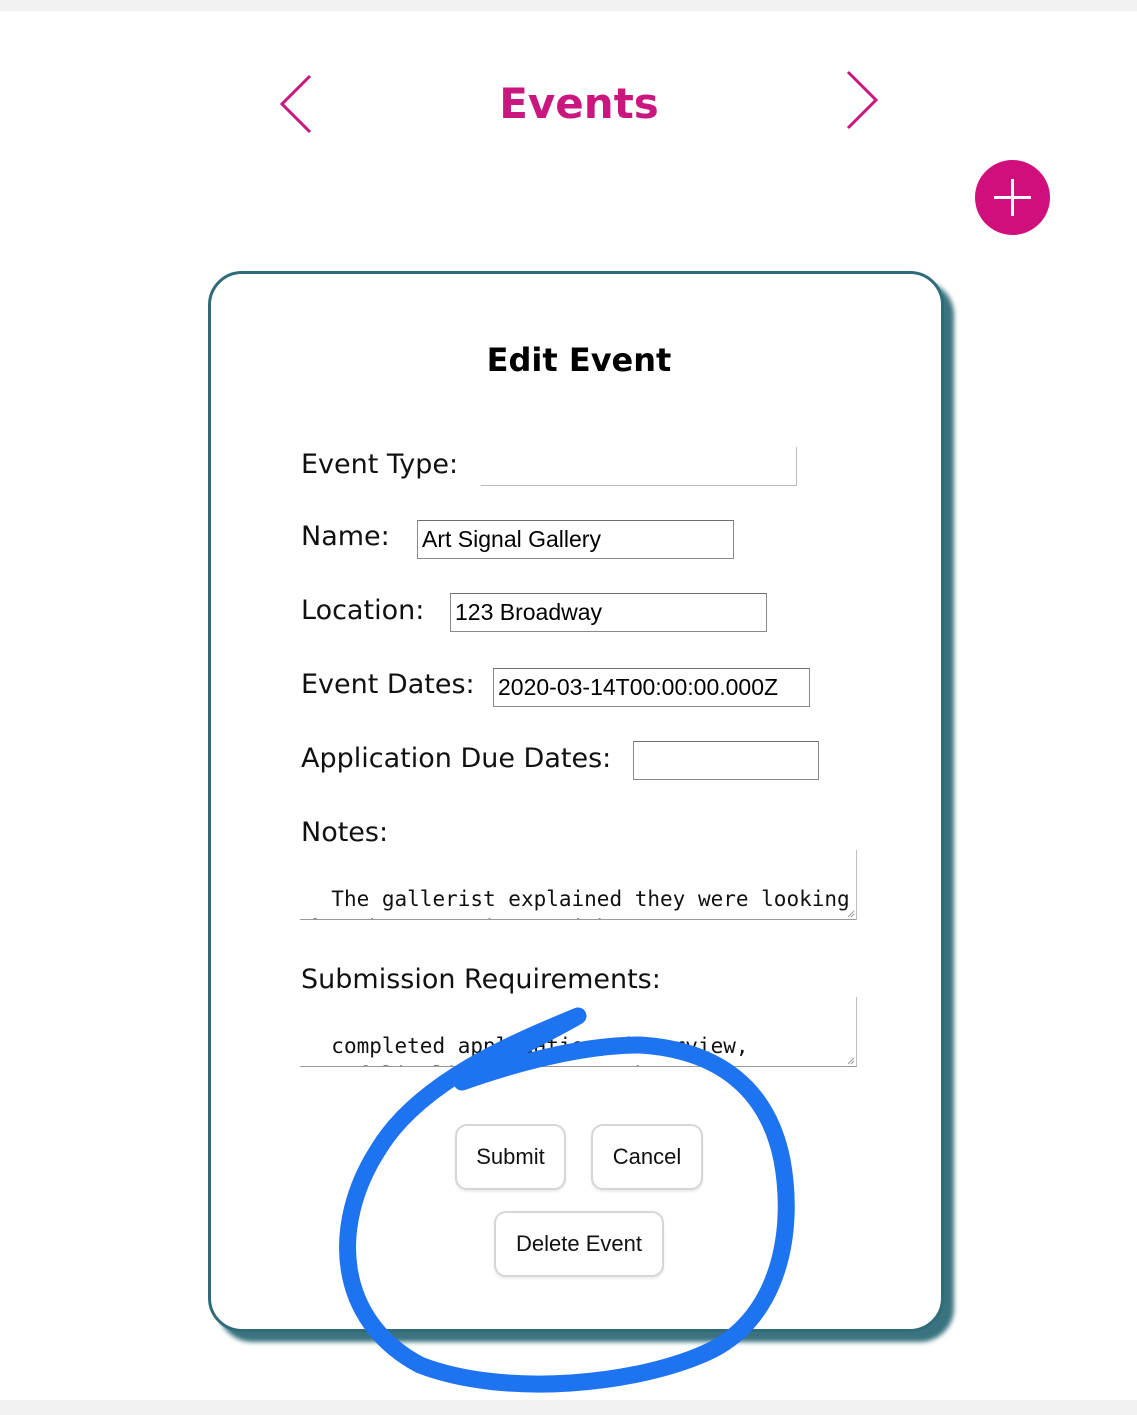  Describe the element at coordinates (860, 100) in the screenshot. I see `chevron-right-icon` at that location.